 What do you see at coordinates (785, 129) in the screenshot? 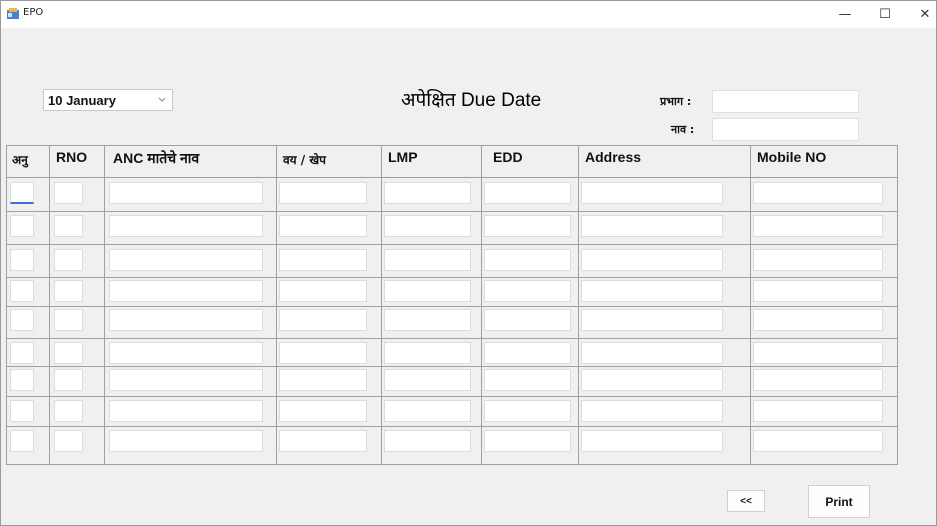
I see `naav-input` at bounding box center [785, 129].